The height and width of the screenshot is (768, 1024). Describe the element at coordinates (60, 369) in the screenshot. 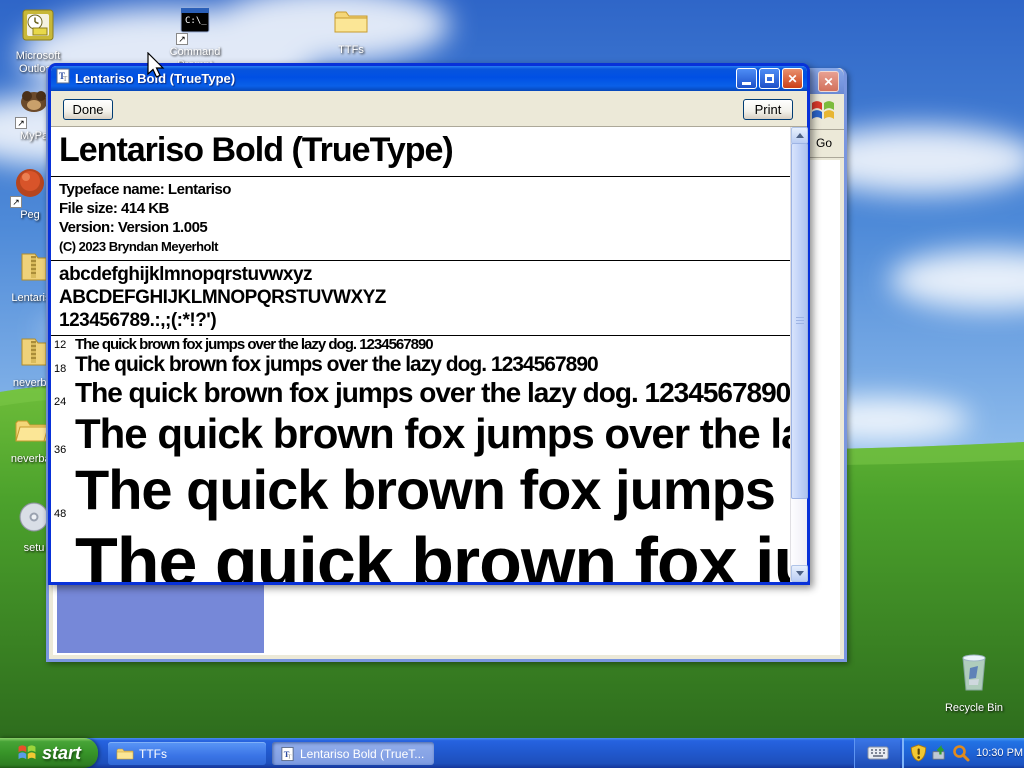

I see `point-size-label: 18` at that location.